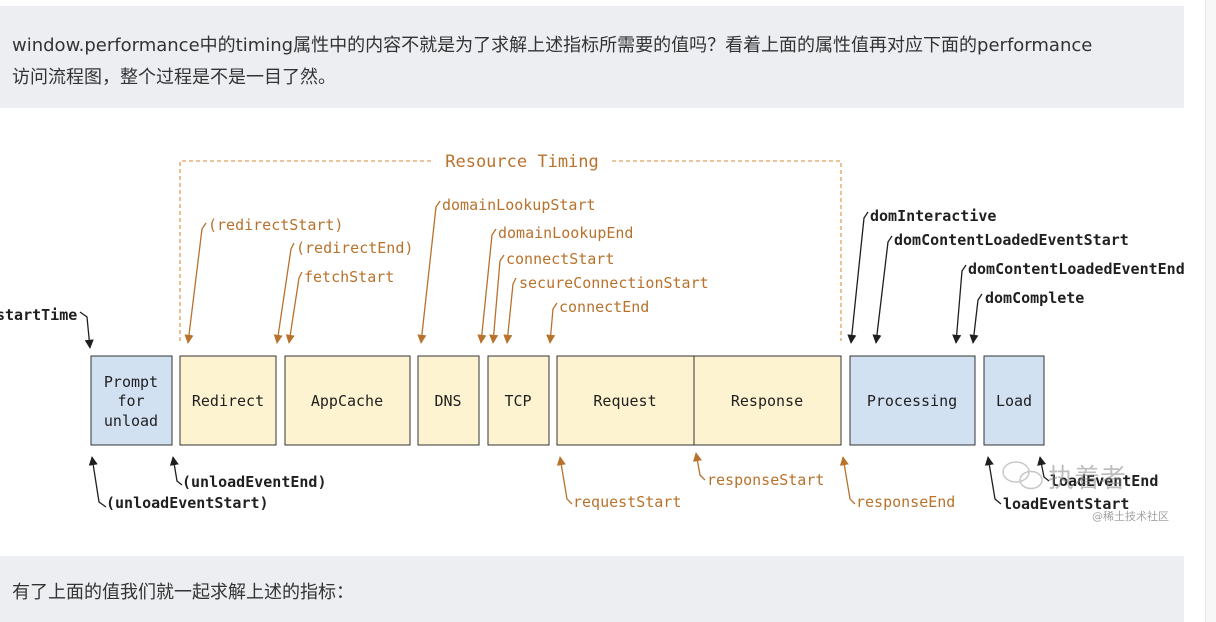 This screenshot has width=1216, height=622. I want to click on label-connect-start: connectStart, so click(560, 259).